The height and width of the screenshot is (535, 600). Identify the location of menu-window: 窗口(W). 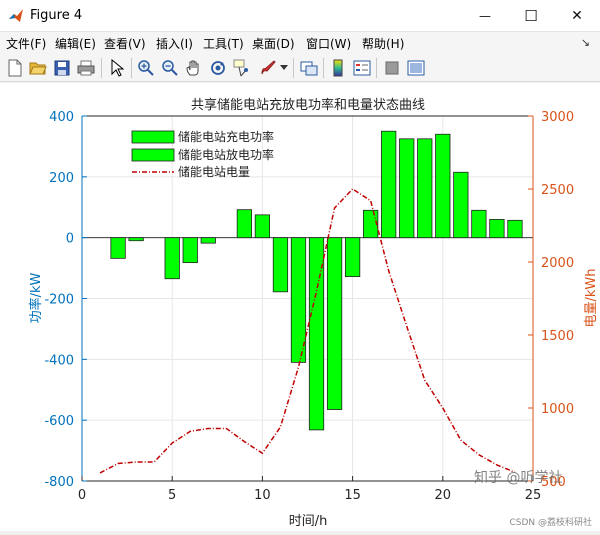
(328, 43).